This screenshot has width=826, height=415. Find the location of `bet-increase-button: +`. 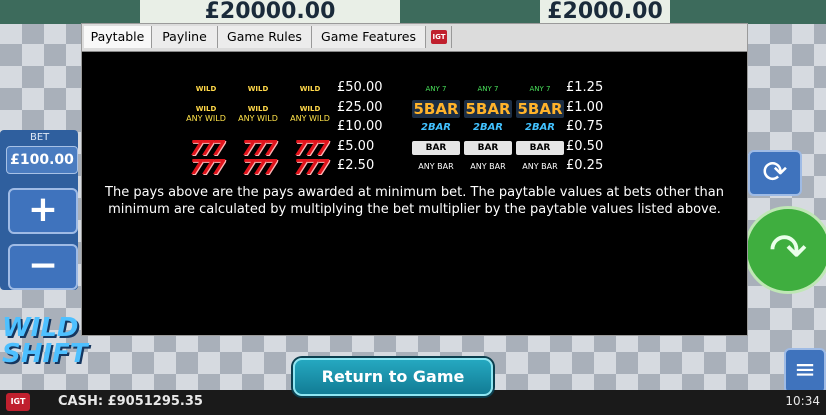

bet-increase-button: + is located at coordinates (43, 211).